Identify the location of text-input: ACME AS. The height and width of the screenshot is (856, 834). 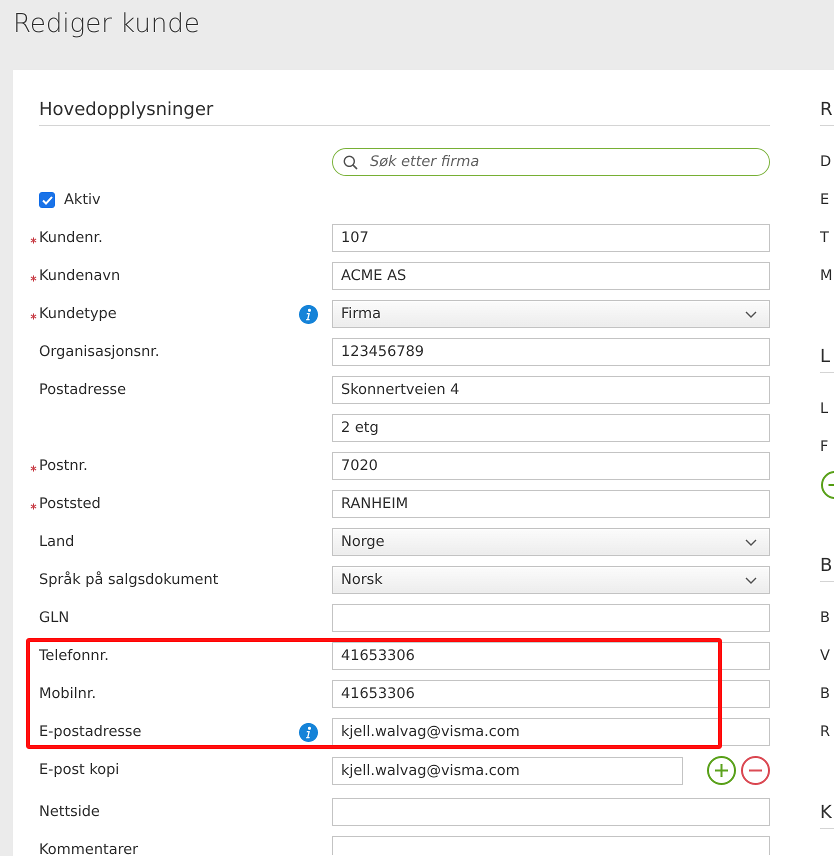
(551, 276).